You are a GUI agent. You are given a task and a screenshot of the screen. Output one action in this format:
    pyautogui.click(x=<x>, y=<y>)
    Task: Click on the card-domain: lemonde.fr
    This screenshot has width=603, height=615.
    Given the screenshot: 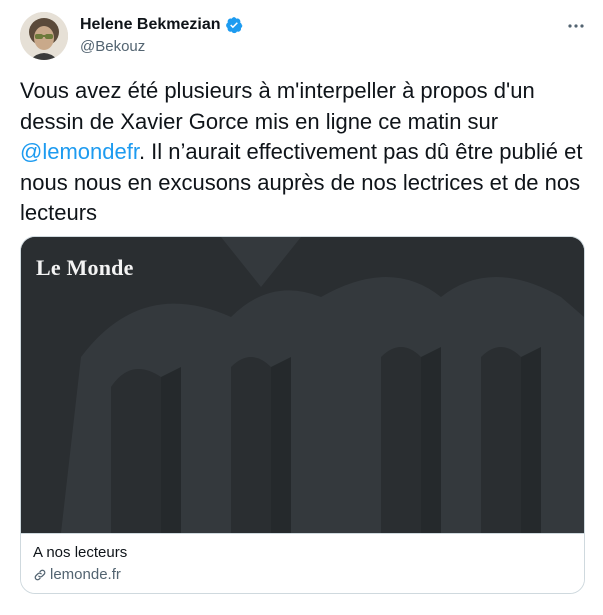 What is the action you would take?
    pyautogui.click(x=77, y=574)
    